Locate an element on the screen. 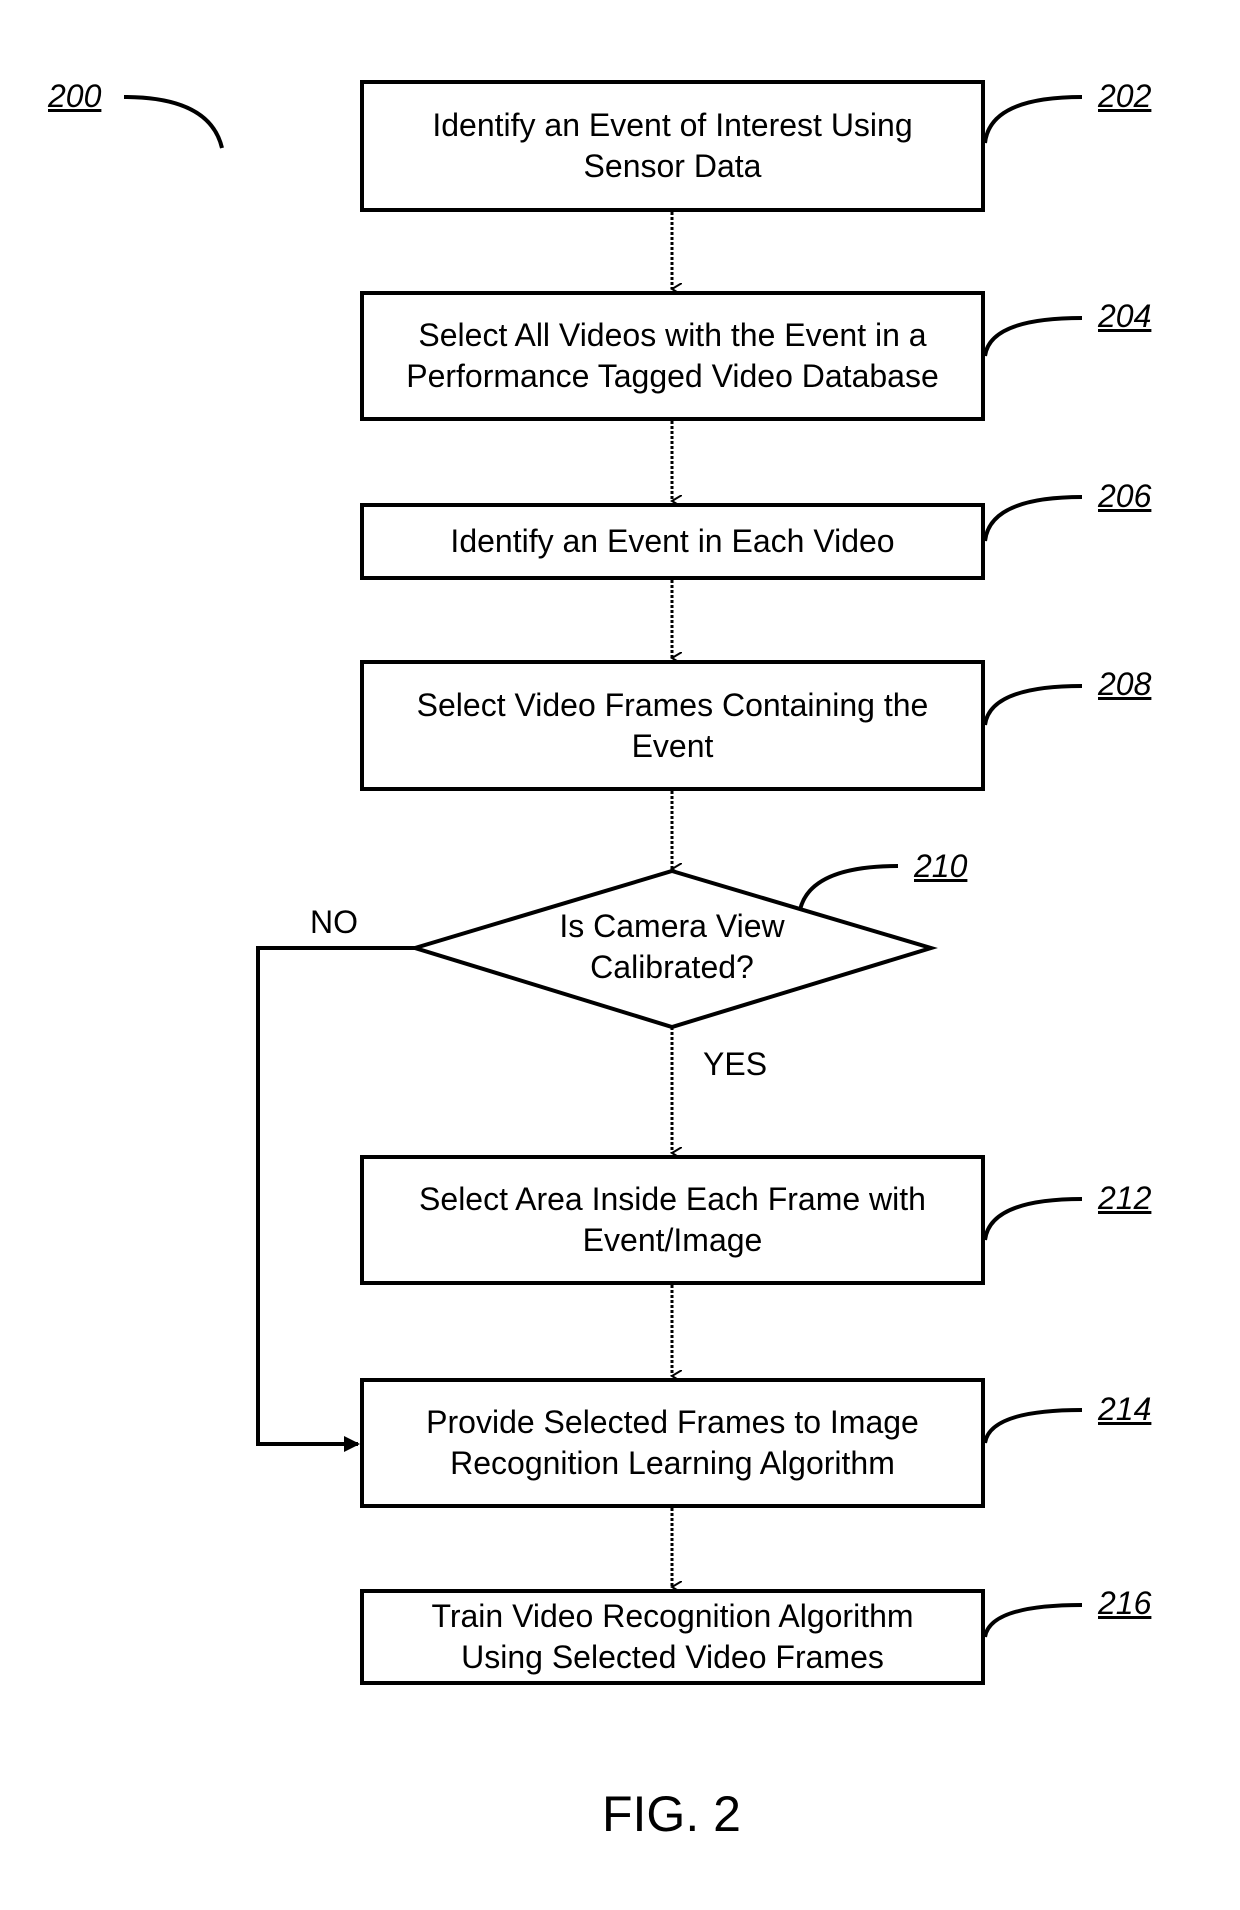  decision-text: Is Camera View Calibrated? is located at coordinates (672, 946).